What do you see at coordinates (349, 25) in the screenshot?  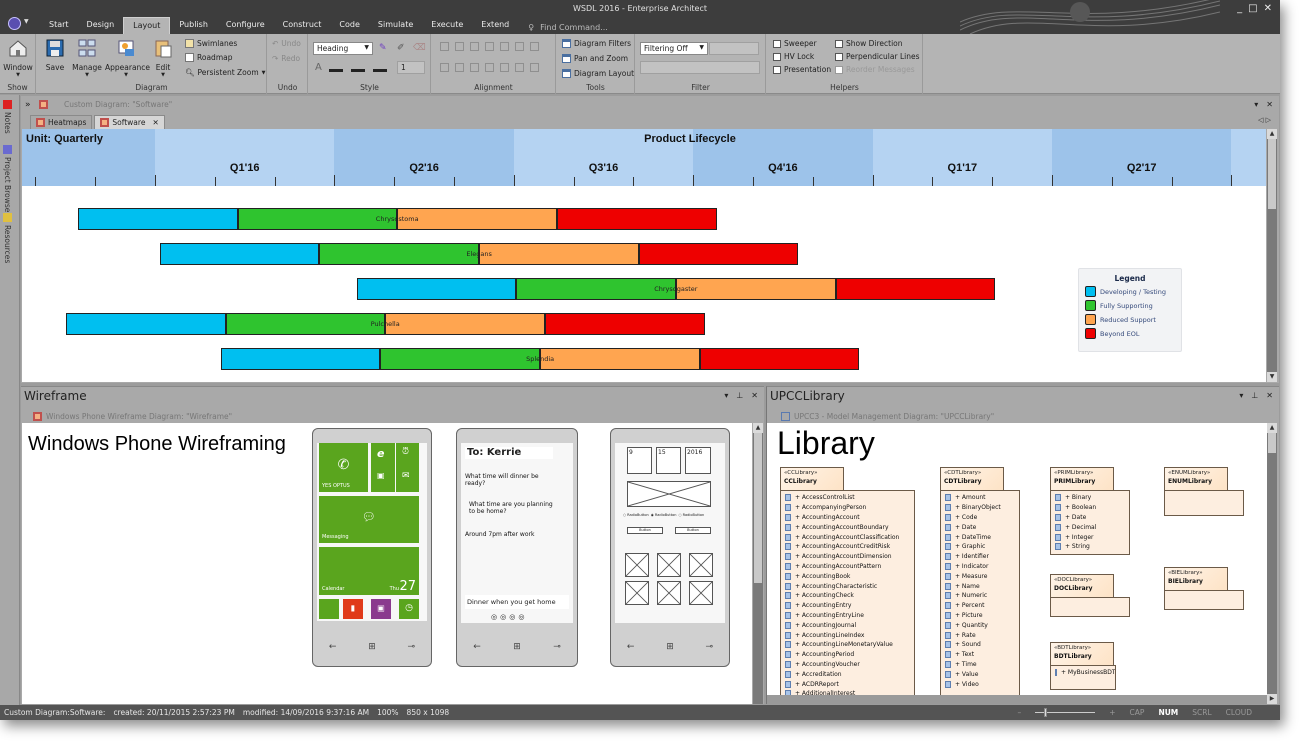 I see `tab-code: Code` at bounding box center [349, 25].